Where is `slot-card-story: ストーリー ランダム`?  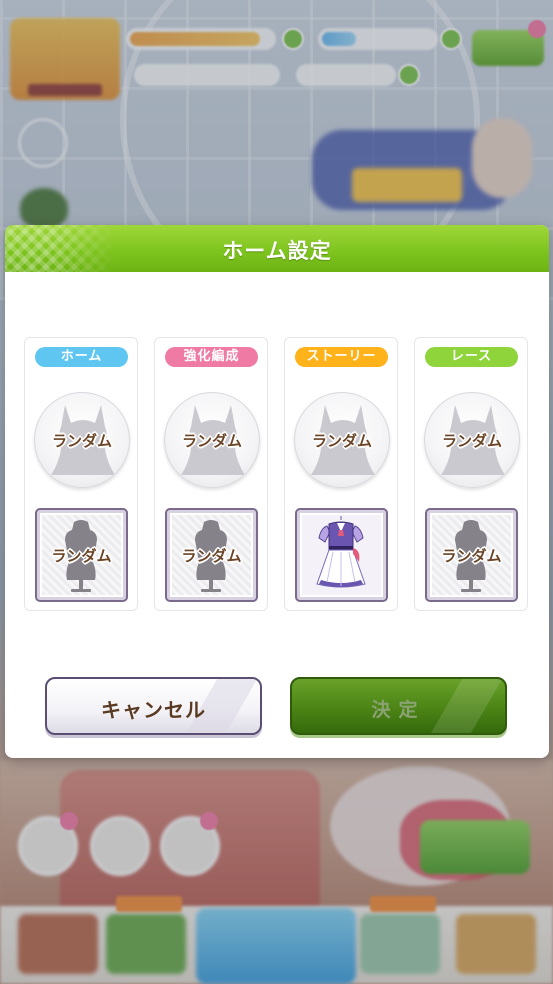
slot-card-story: ストーリー ランダム is located at coordinates (341, 474).